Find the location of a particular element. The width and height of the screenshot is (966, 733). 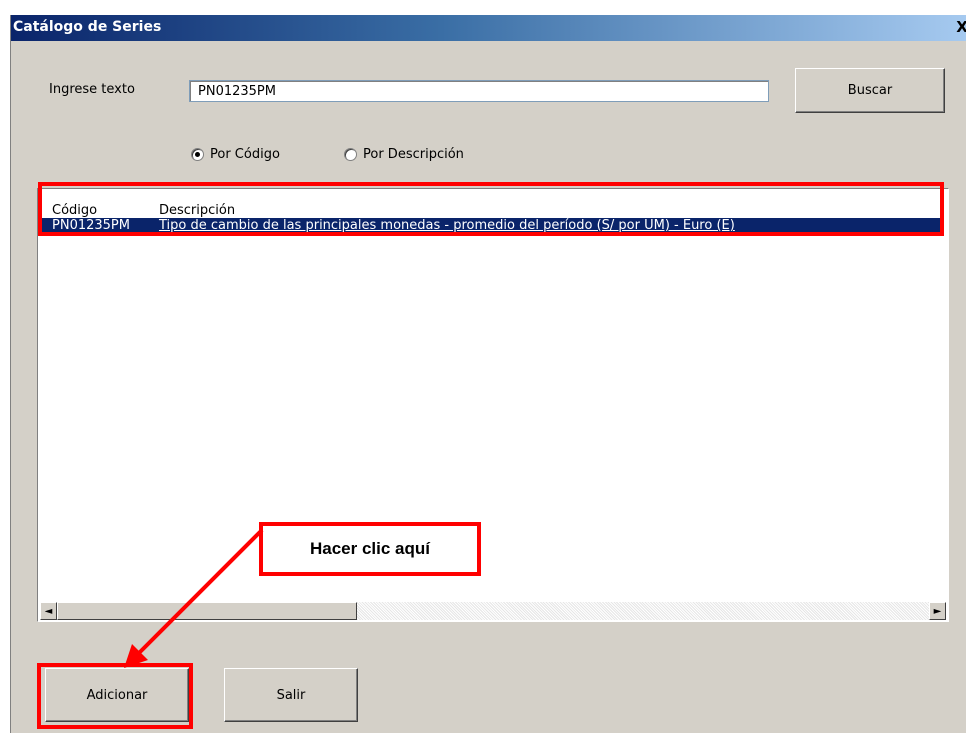

radio-por-descripcion: Por Descripción is located at coordinates (404, 154).